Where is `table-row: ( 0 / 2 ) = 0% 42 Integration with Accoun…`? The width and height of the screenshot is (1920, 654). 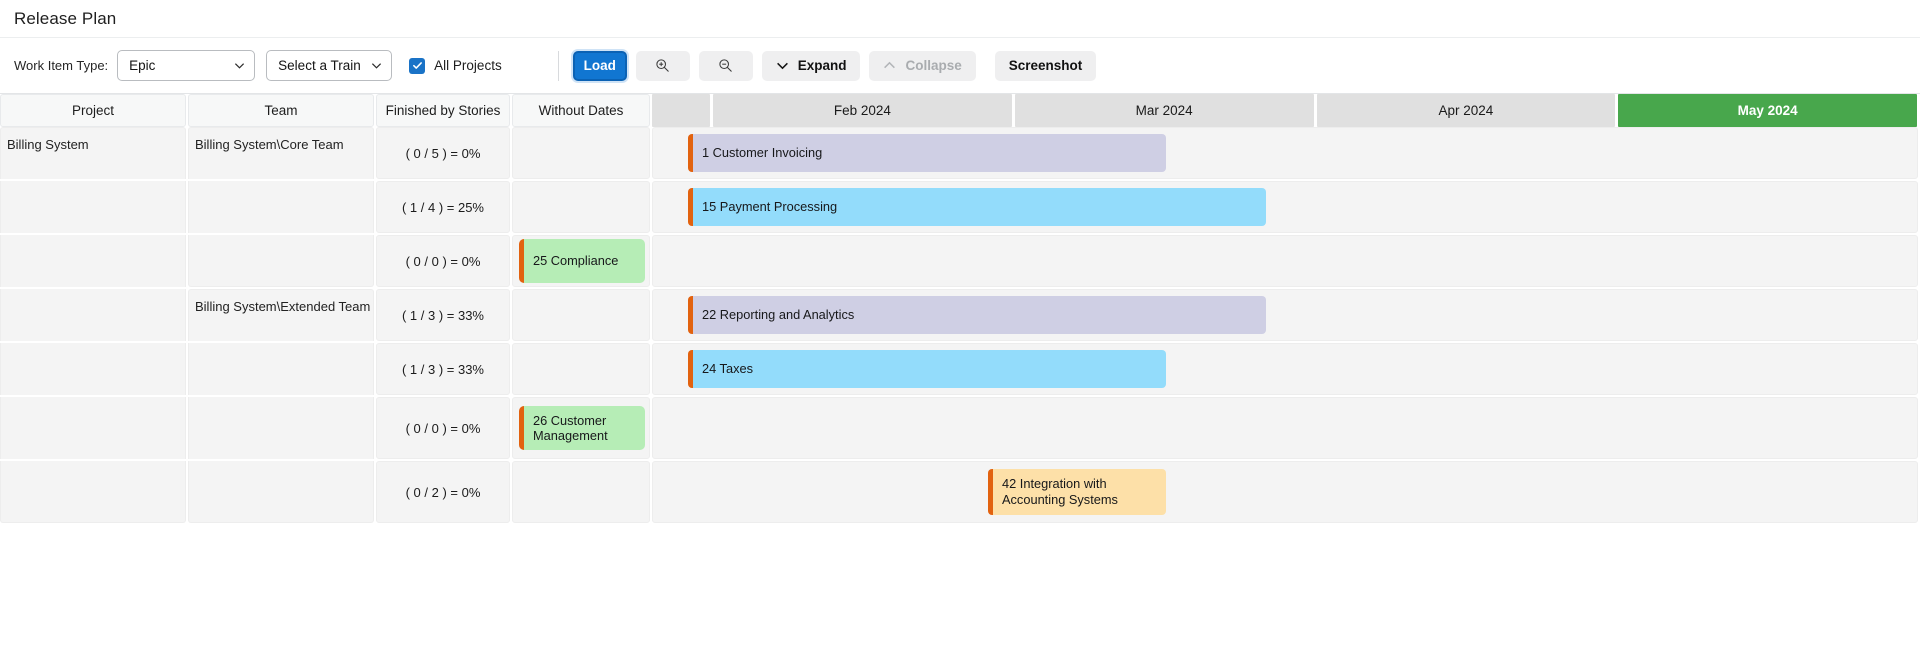
table-row: ( 0 / 2 ) = 0% 42 Integration with Accoun… is located at coordinates (960, 492).